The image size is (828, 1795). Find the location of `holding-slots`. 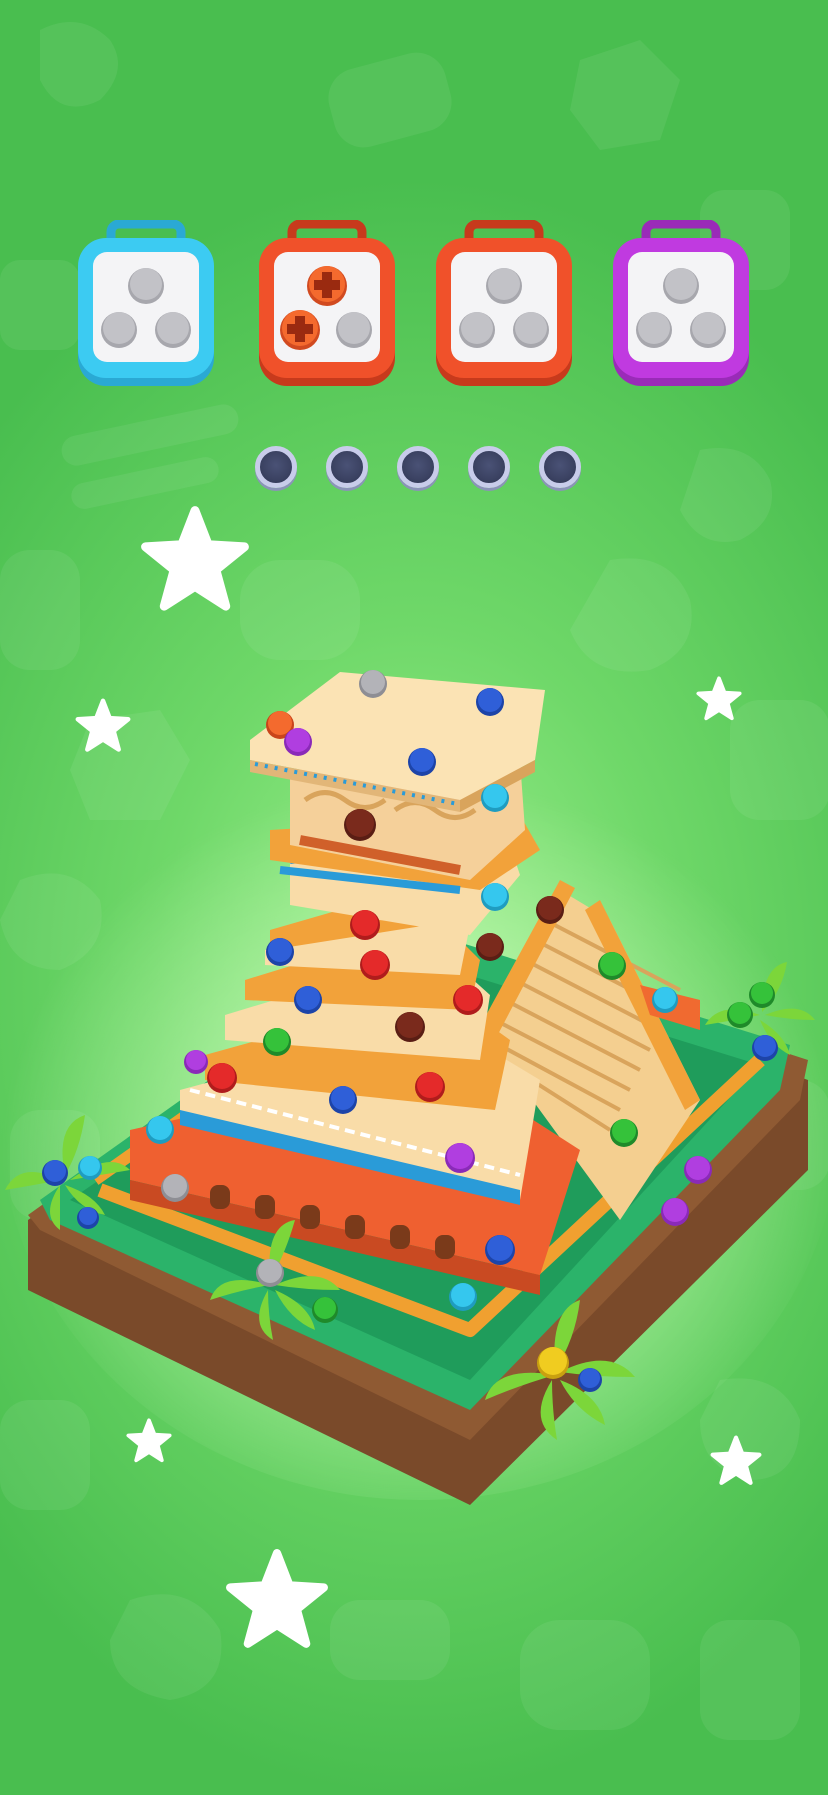

holding-slots is located at coordinates (420, 471).